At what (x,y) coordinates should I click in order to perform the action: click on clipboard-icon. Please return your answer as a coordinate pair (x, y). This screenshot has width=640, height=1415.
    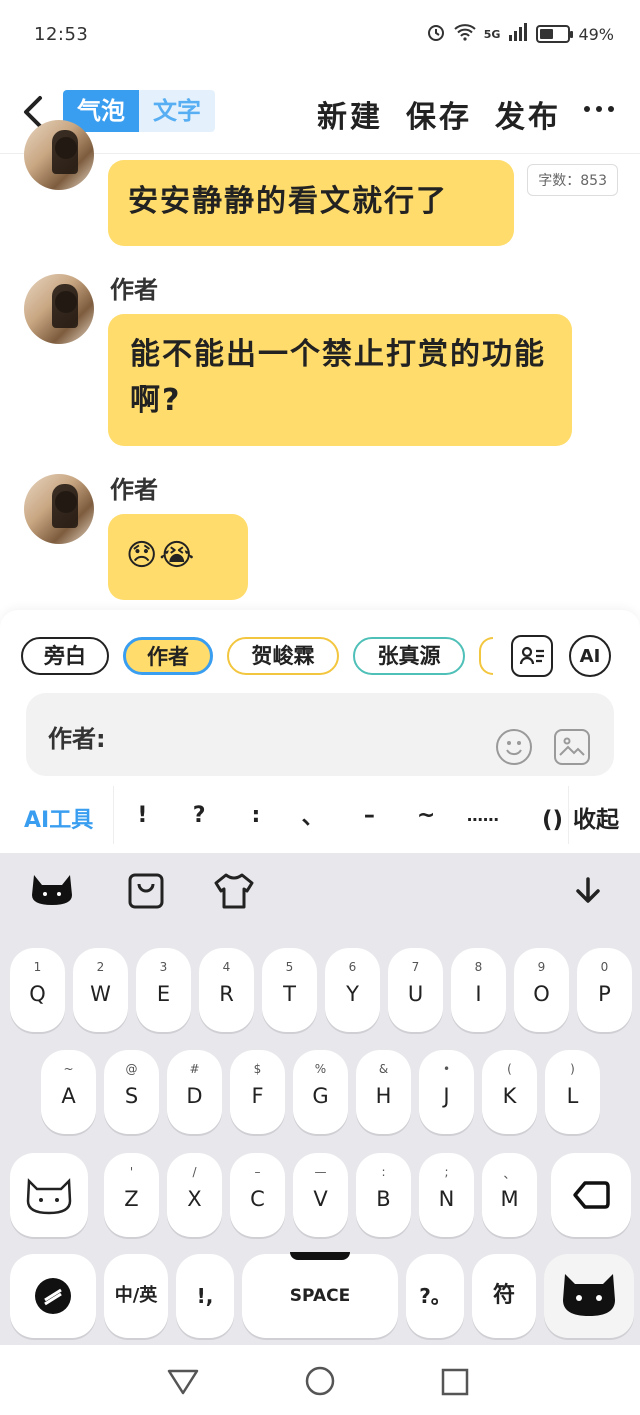
    Looking at the image, I should click on (146, 893).